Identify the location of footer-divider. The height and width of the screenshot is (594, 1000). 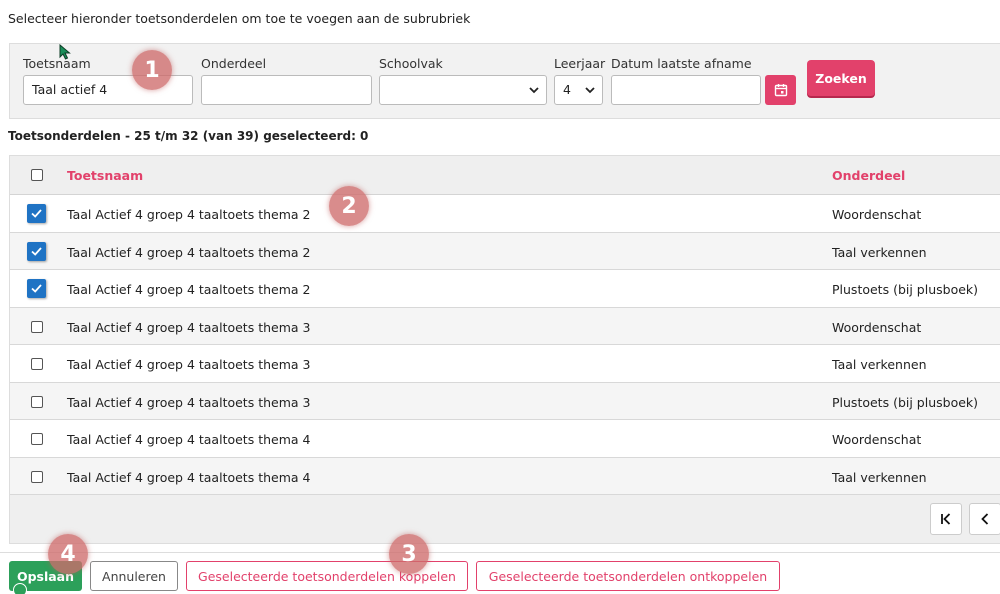
(500, 552).